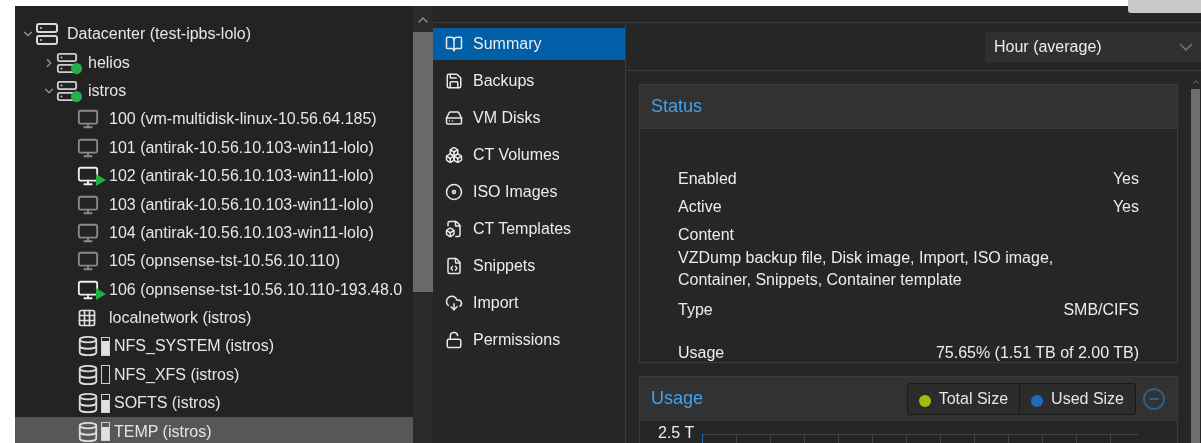 The height and width of the screenshot is (443, 1201). Describe the element at coordinates (214, 233) in the screenshot. I see `tree-item: 104 (antirak-10.56.10.103-win11-lolo)` at that location.